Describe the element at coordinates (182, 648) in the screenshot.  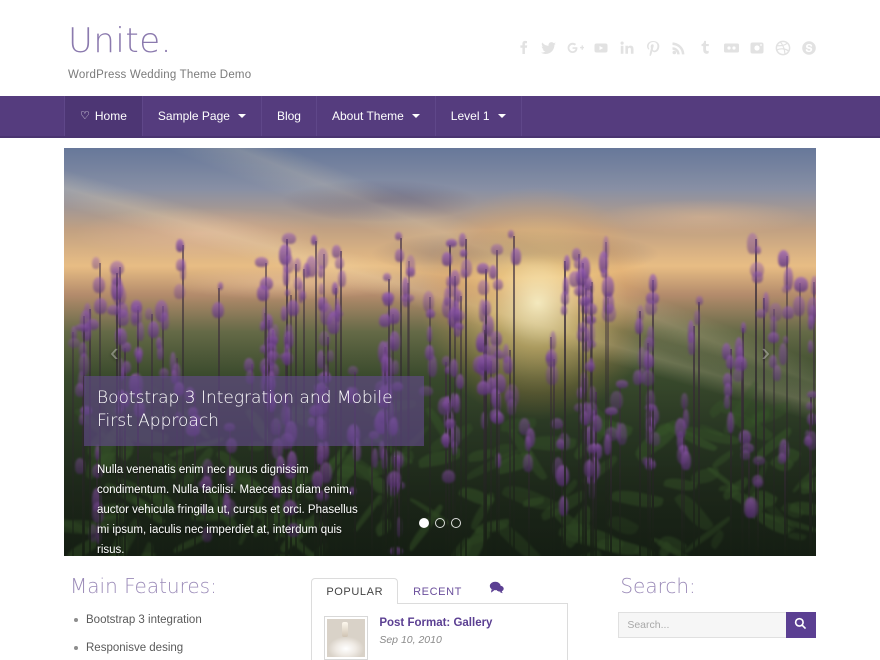
I see `list-item: Responisve desing` at that location.